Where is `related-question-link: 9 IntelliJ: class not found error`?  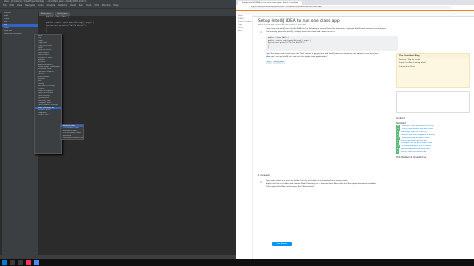 related-question-link: 9 IntelliJ: class not found error is located at coordinates (434, 153).